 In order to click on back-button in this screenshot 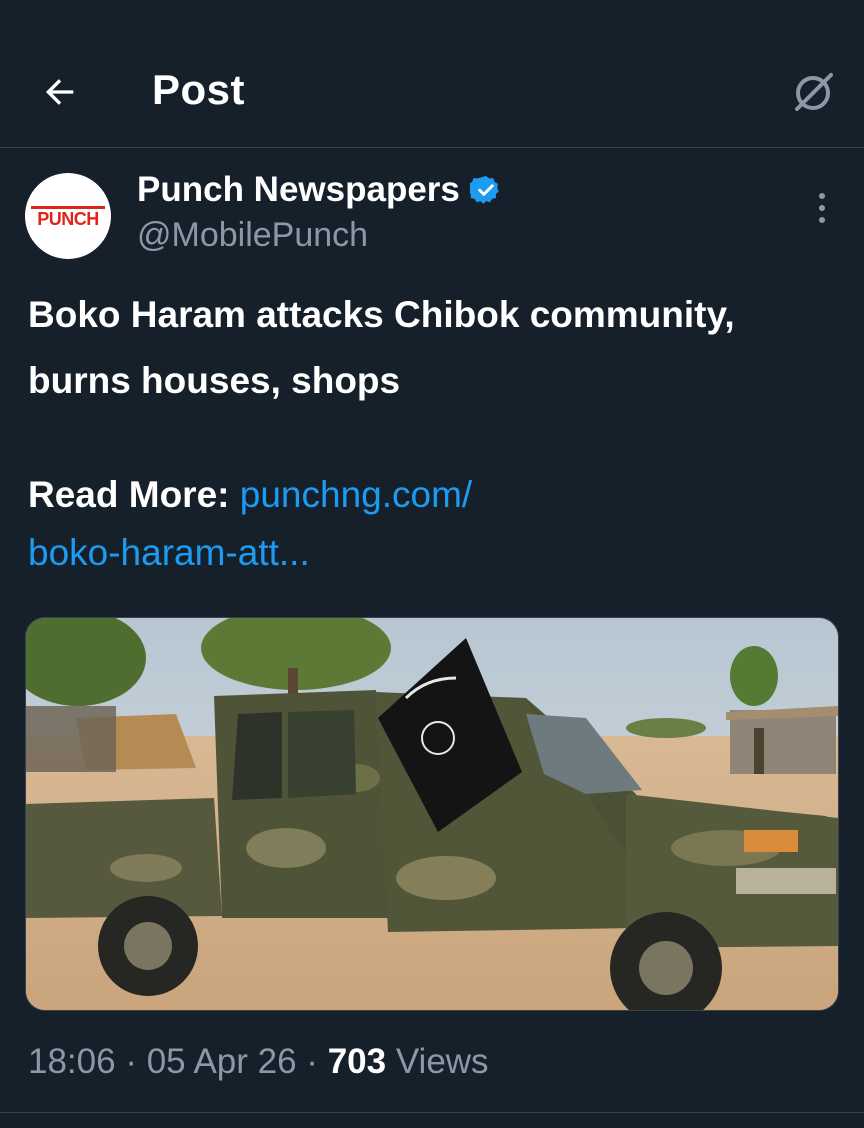, I will do `click(60, 92)`.